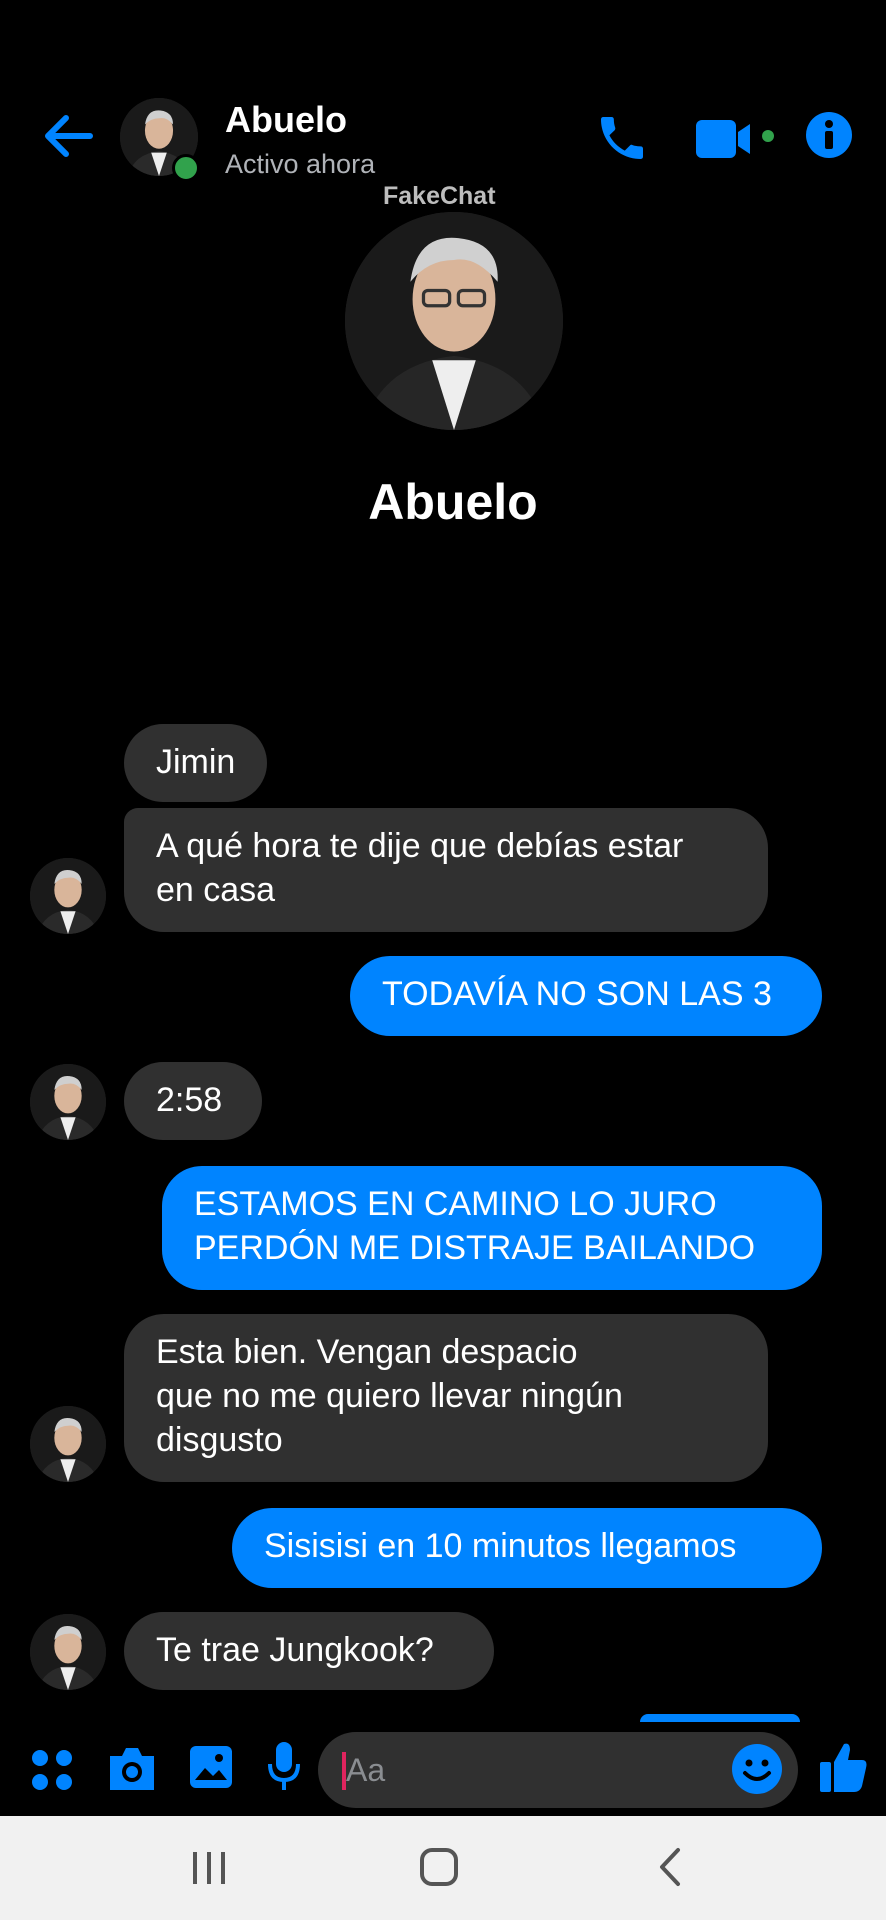  I want to click on emoji-icon, so click(757, 1769).